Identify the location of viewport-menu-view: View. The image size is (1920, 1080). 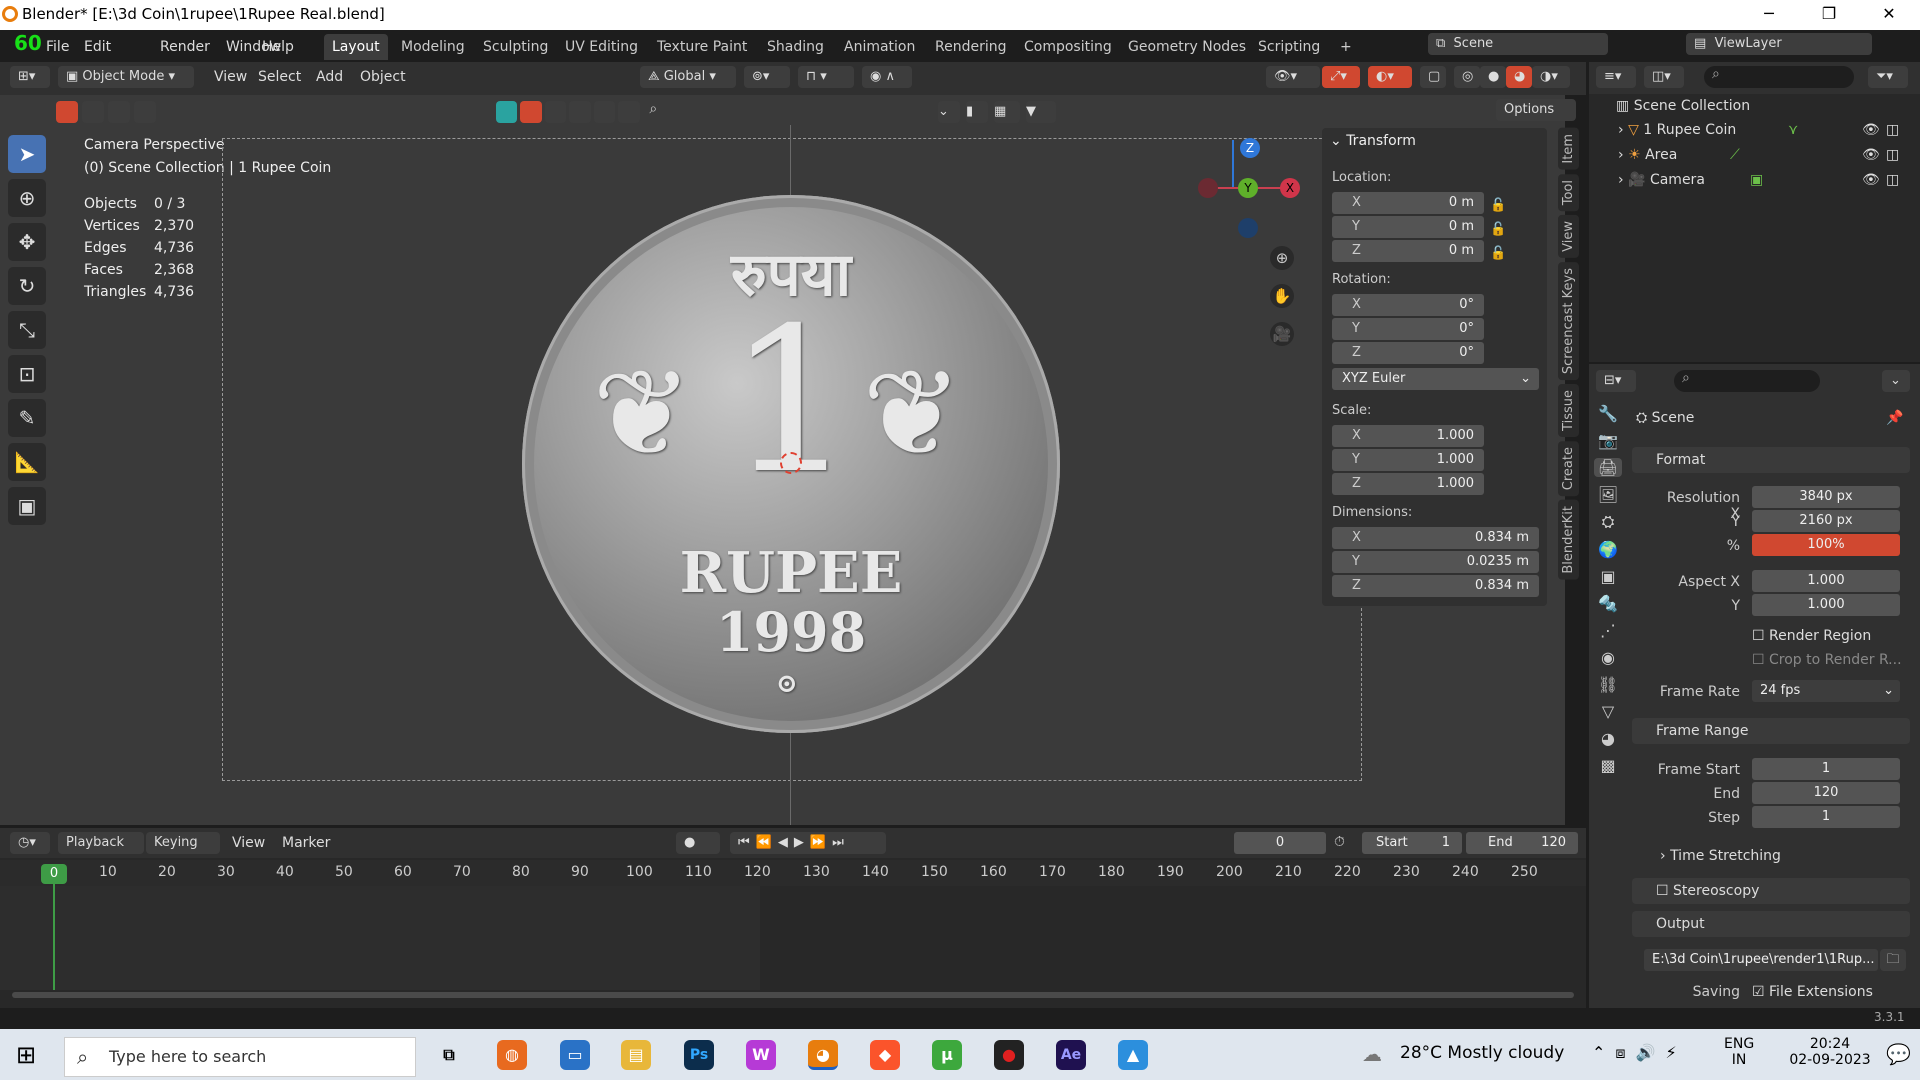
(230, 77).